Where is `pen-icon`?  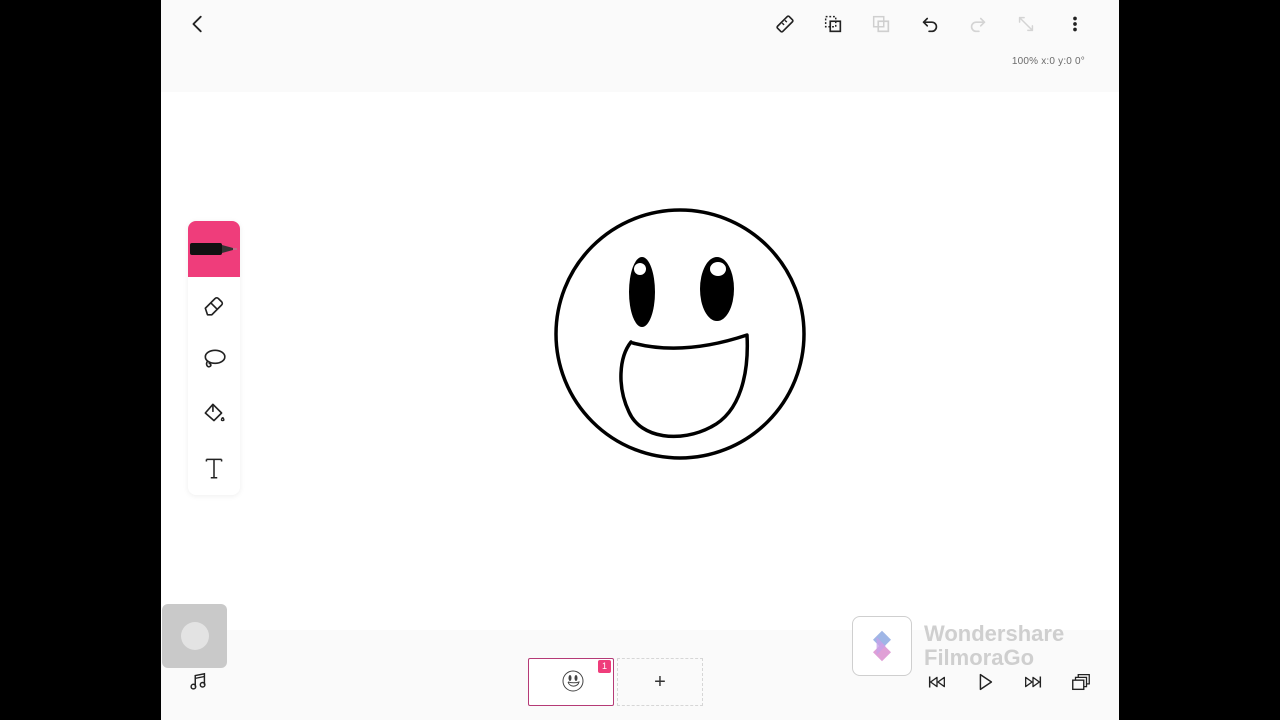 pen-icon is located at coordinates (213, 249).